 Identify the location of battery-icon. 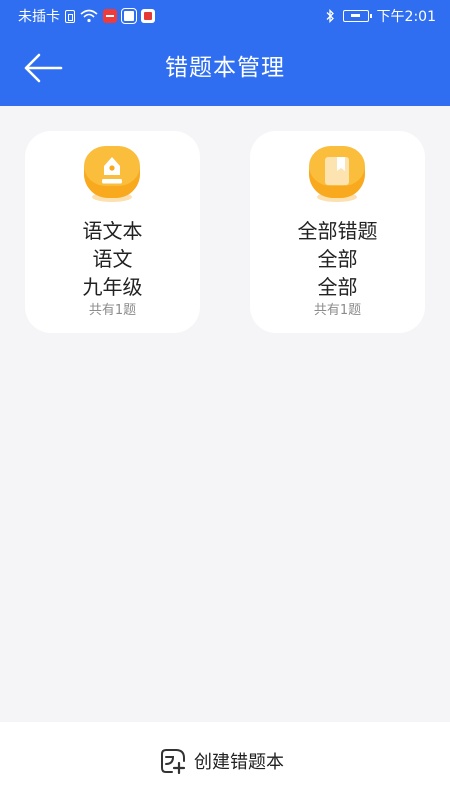
(357, 16).